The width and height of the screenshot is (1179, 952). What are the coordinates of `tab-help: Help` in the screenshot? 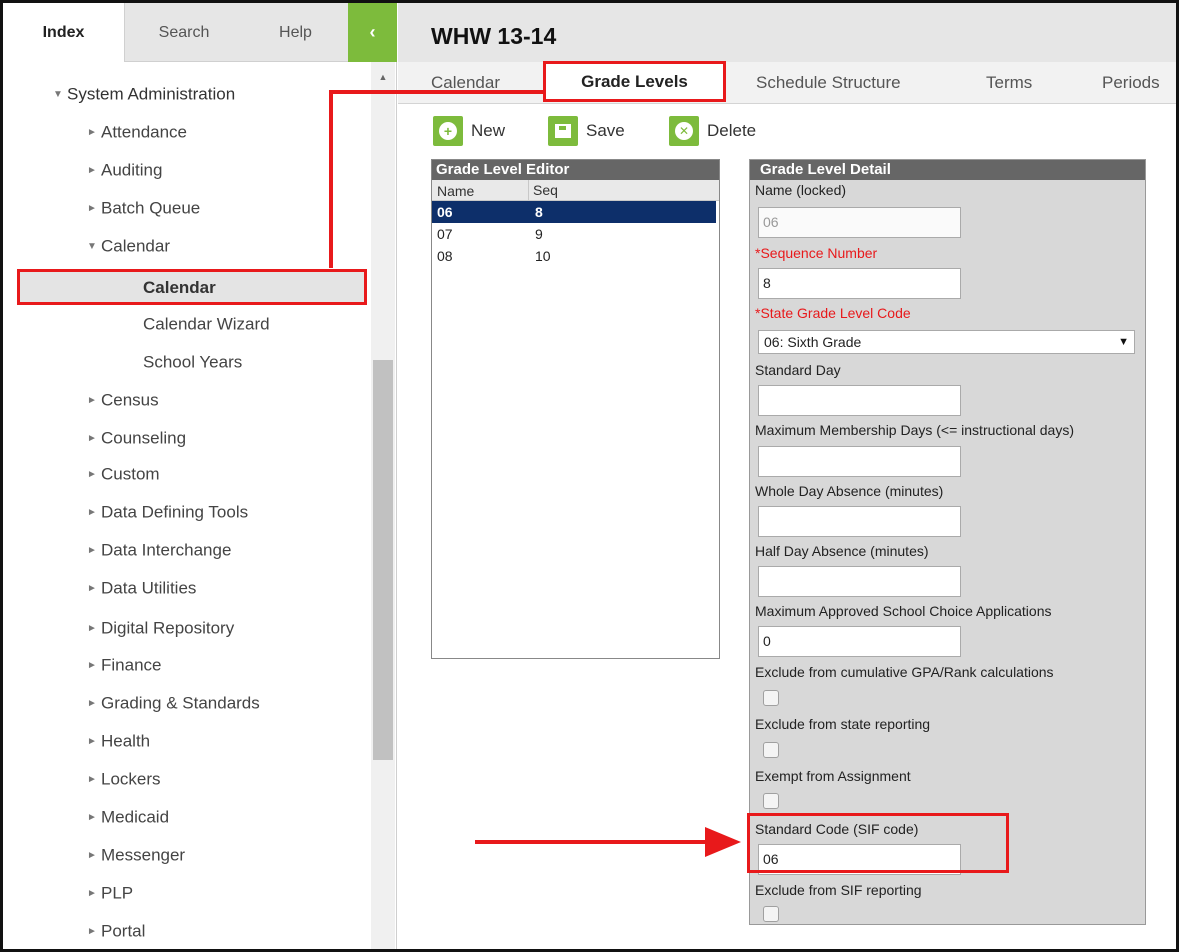 It's located at (295, 32).